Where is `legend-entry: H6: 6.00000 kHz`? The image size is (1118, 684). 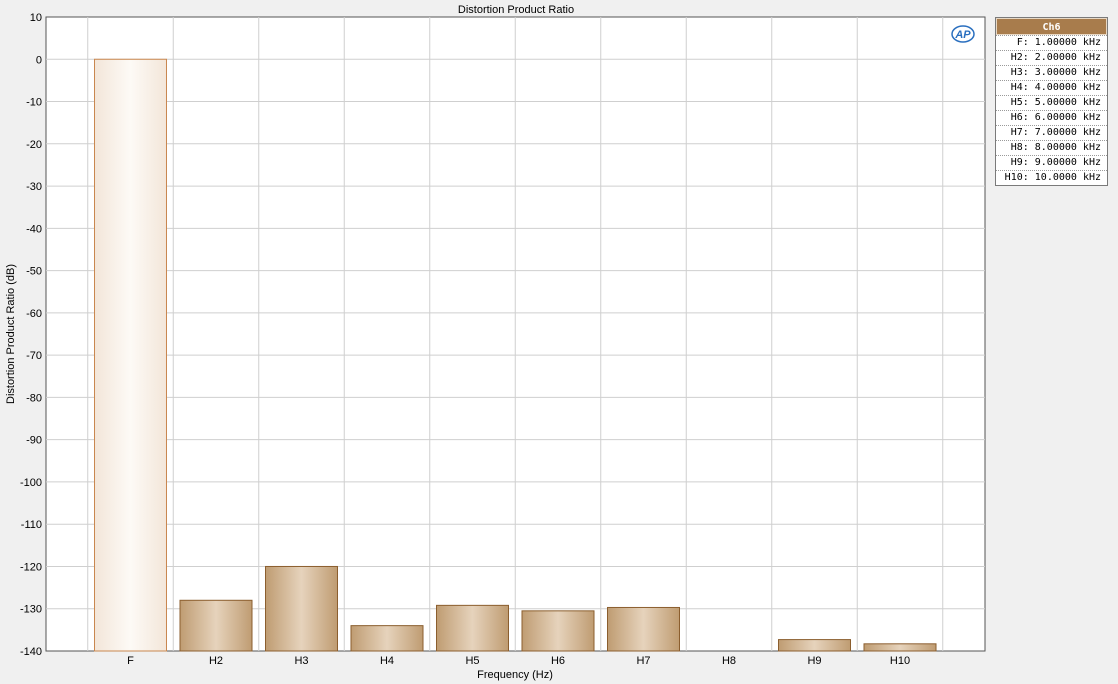 legend-entry: H6: 6.00000 kHz is located at coordinates (1051, 117).